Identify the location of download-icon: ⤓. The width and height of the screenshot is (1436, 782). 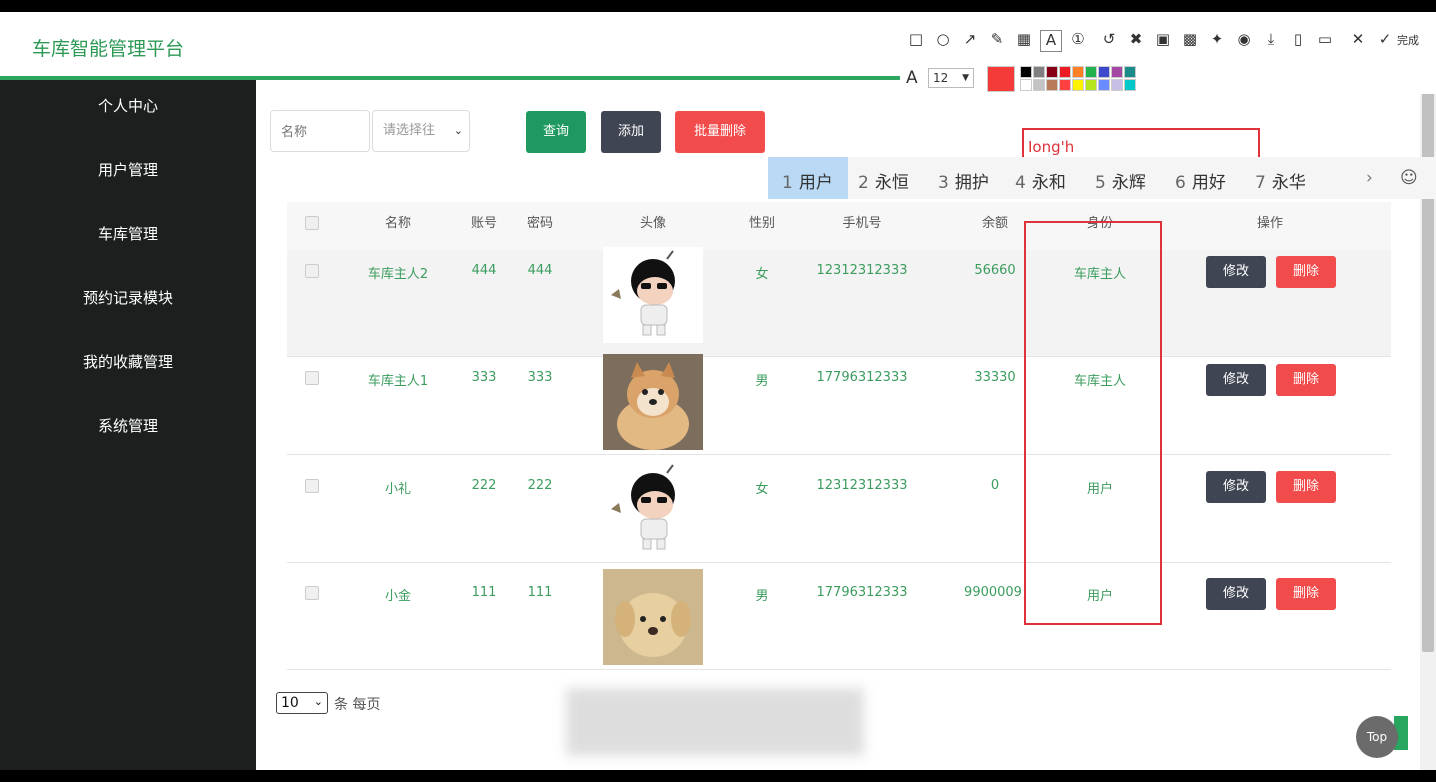
(1271, 39).